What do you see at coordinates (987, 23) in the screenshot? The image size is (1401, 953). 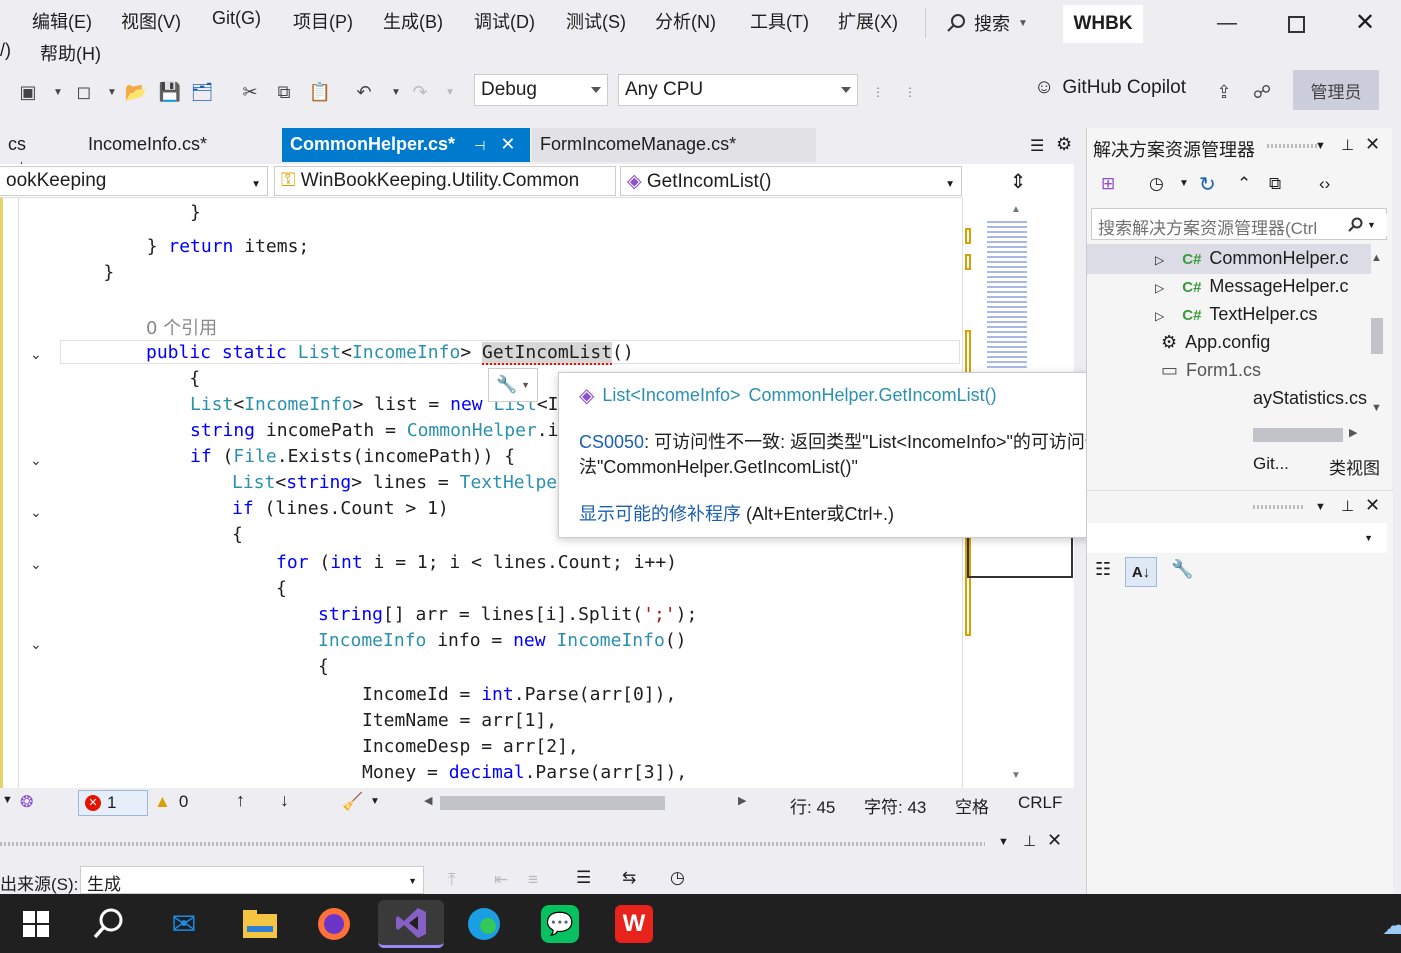 I see `search-box: 搜索 ▼` at bounding box center [987, 23].